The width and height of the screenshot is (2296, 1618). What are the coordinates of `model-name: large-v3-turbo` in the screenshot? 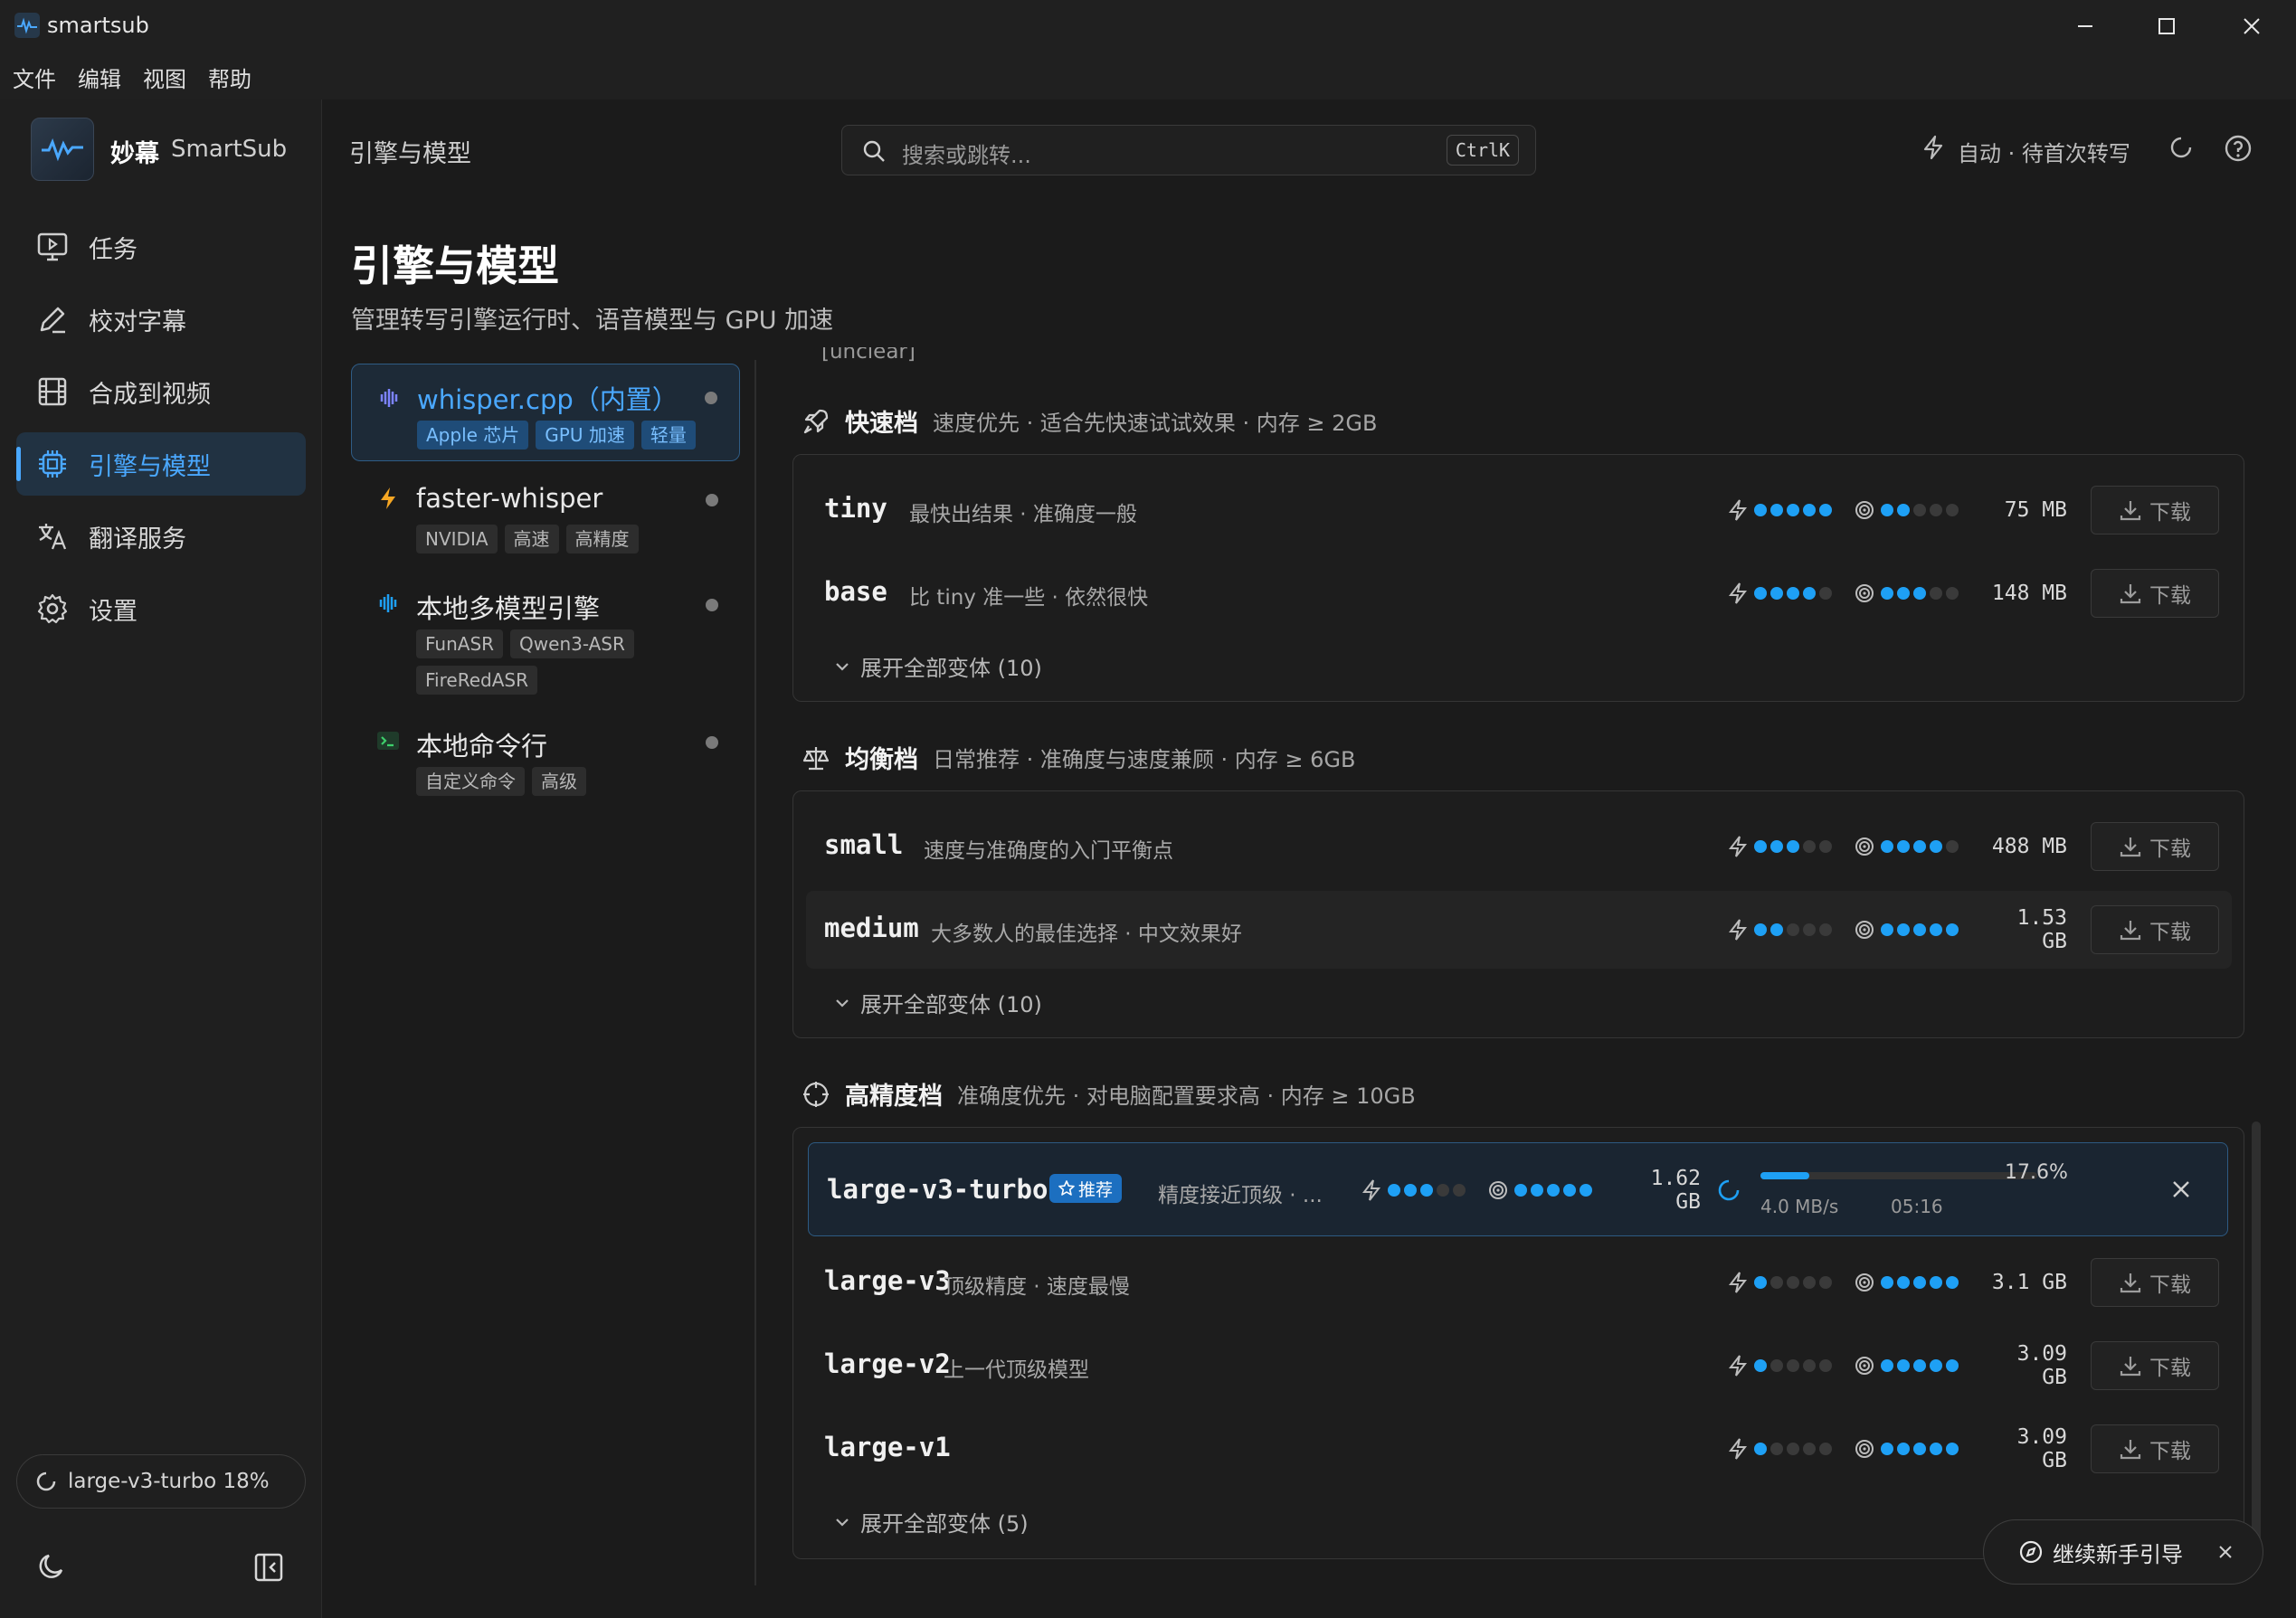 It's located at (937, 1189).